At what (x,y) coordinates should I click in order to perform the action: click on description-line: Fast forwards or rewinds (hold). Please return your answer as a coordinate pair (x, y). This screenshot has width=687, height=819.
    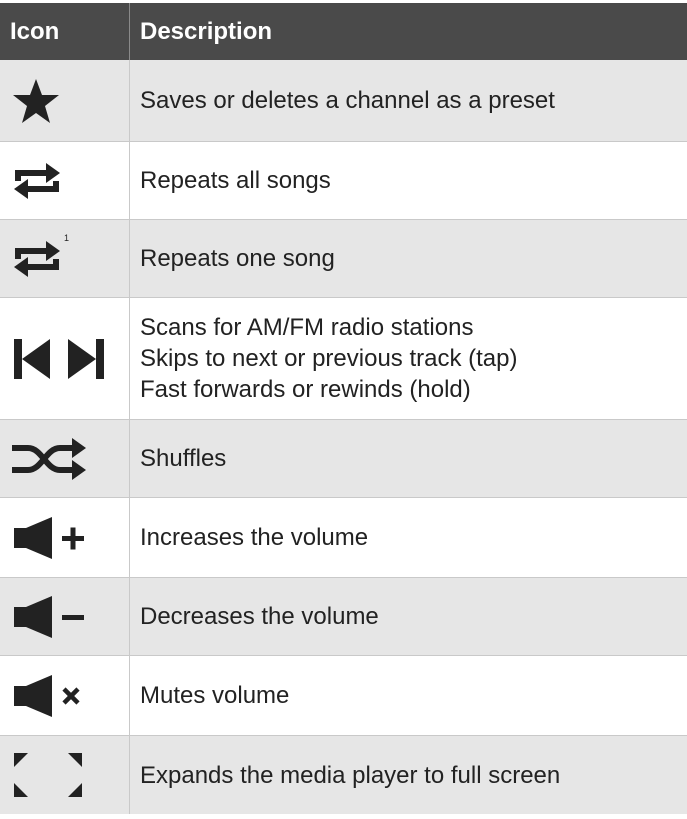
    Looking at the image, I should click on (305, 389).